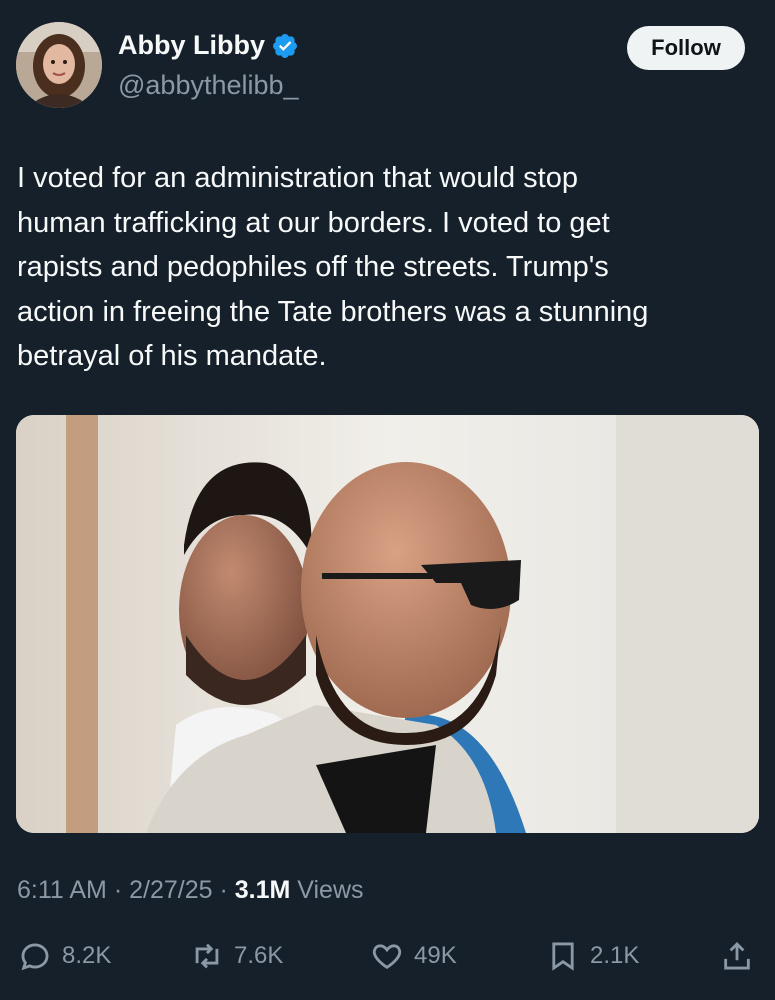  I want to click on name-row: Abby Libby, so click(208, 45).